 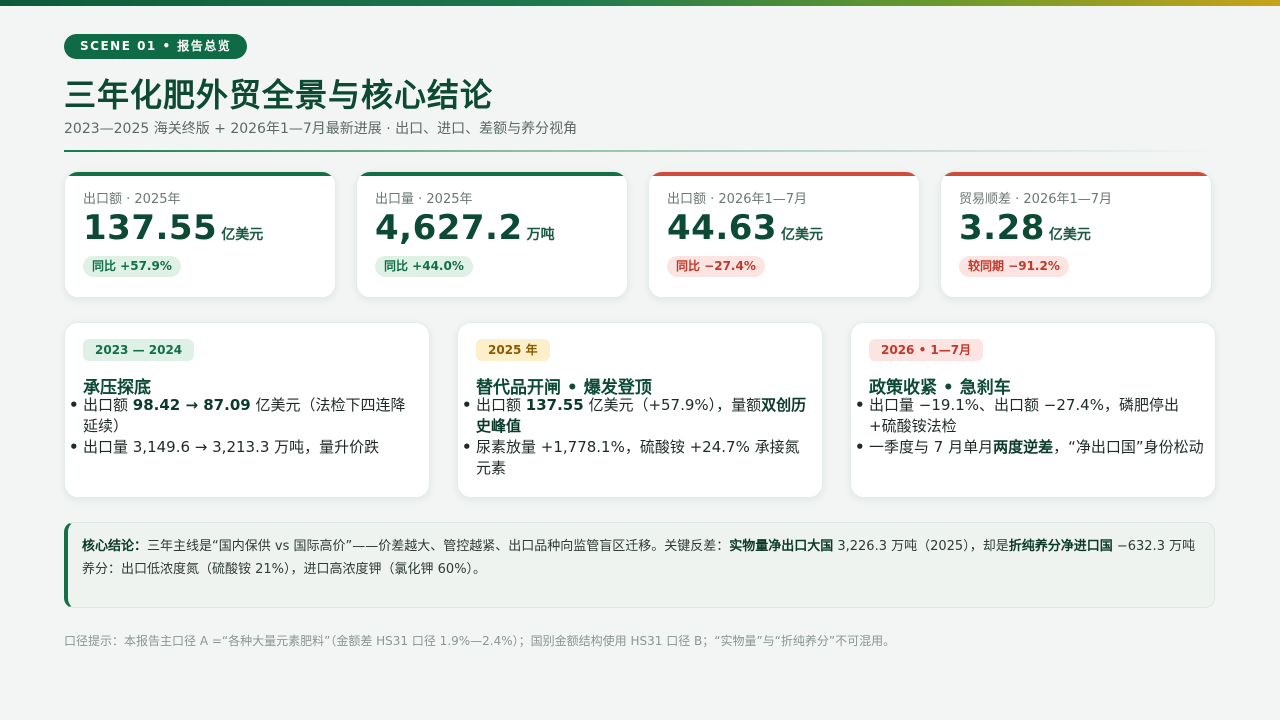 What do you see at coordinates (639, 151) in the screenshot?
I see `header-divider` at bounding box center [639, 151].